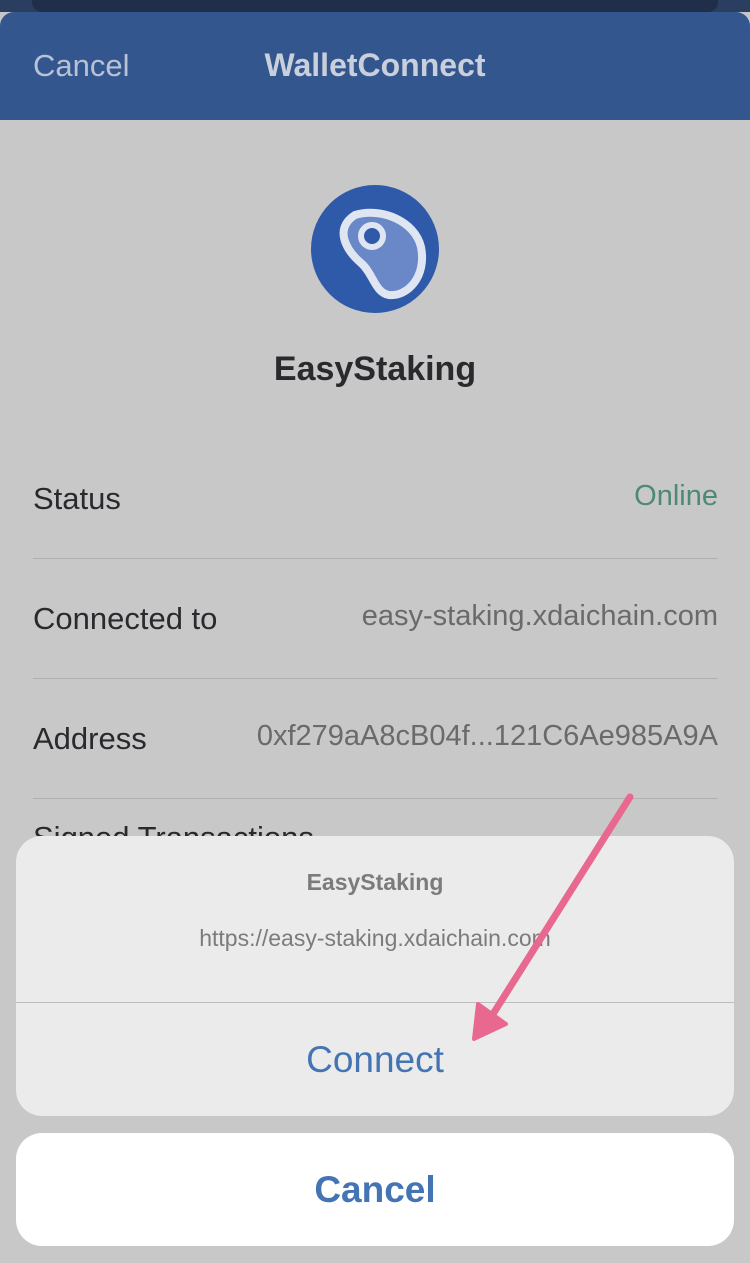 This screenshot has width=750, height=1263. I want to click on address-row: Address 0xf279aA8cB04f...121C6Ae985A9A, so click(375, 739).